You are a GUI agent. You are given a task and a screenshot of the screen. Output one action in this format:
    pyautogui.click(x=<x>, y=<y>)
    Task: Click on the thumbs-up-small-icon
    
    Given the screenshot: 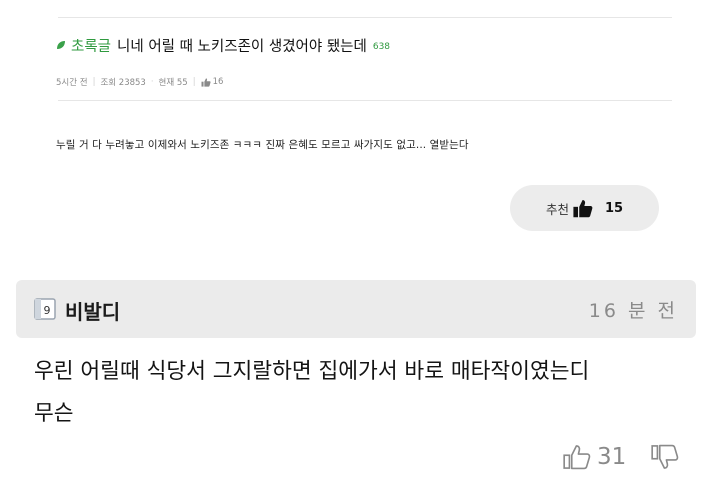 What is the action you would take?
    pyautogui.click(x=206, y=82)
    